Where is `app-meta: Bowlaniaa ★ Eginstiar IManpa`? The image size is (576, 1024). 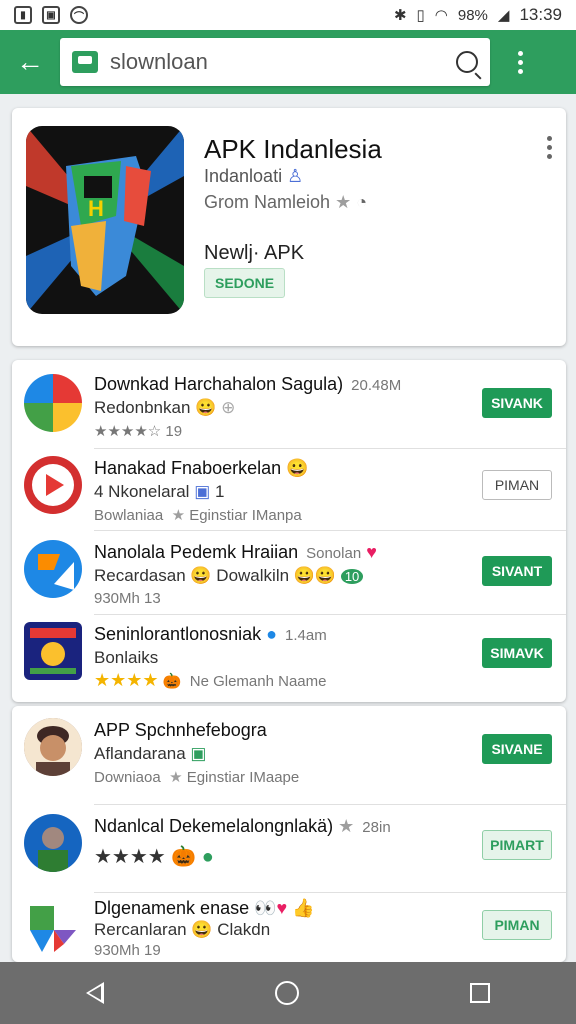
app-meta: Bowlaniaa ★ Eginstiar IManpa is located at coordinates (198, 515).